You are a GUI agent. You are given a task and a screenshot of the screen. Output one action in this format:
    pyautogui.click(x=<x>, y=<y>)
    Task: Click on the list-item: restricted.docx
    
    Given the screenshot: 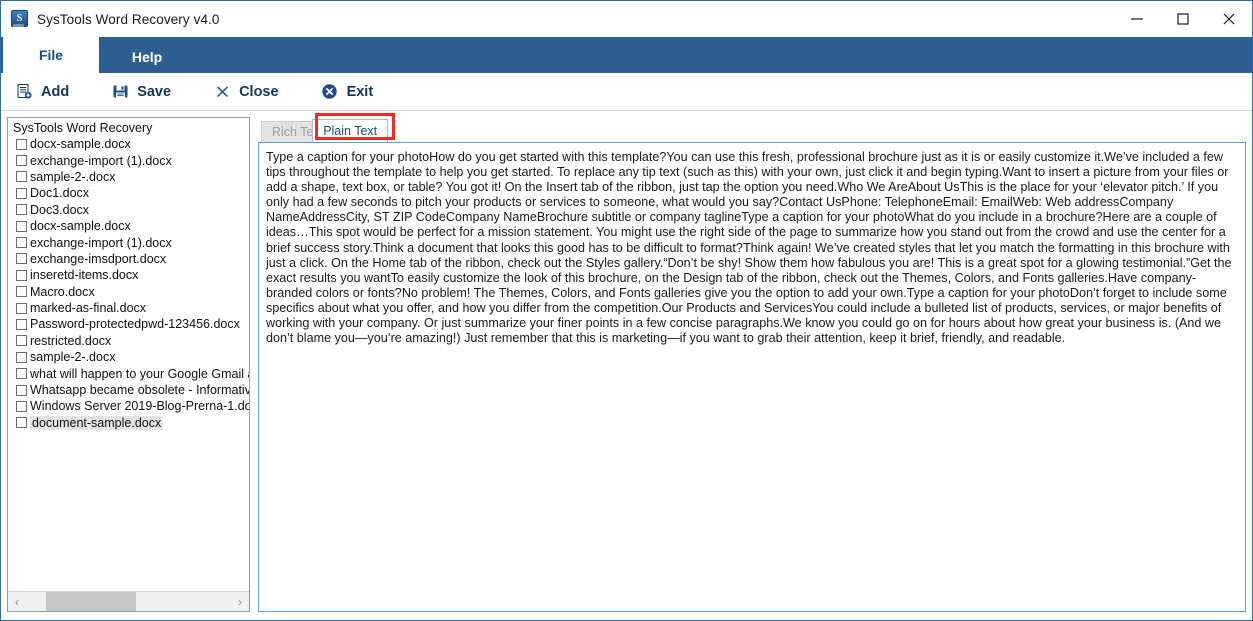 What is the action you would take?
    pyautogui.click(x=128, y=341)
    